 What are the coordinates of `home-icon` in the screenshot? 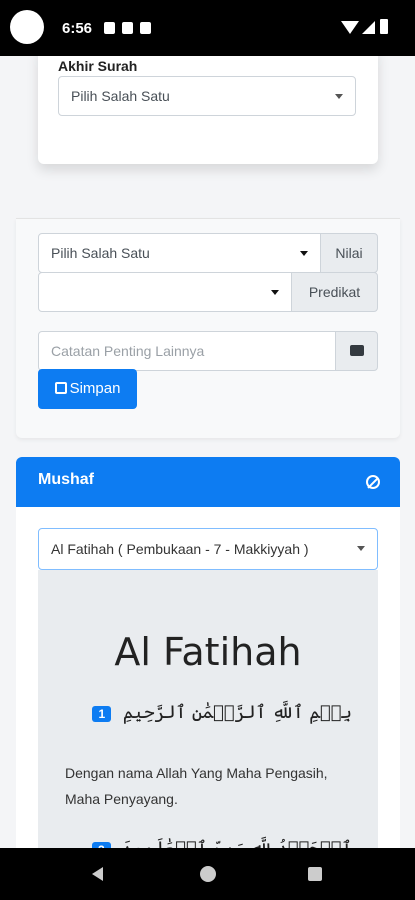 It's located at (208, 874).